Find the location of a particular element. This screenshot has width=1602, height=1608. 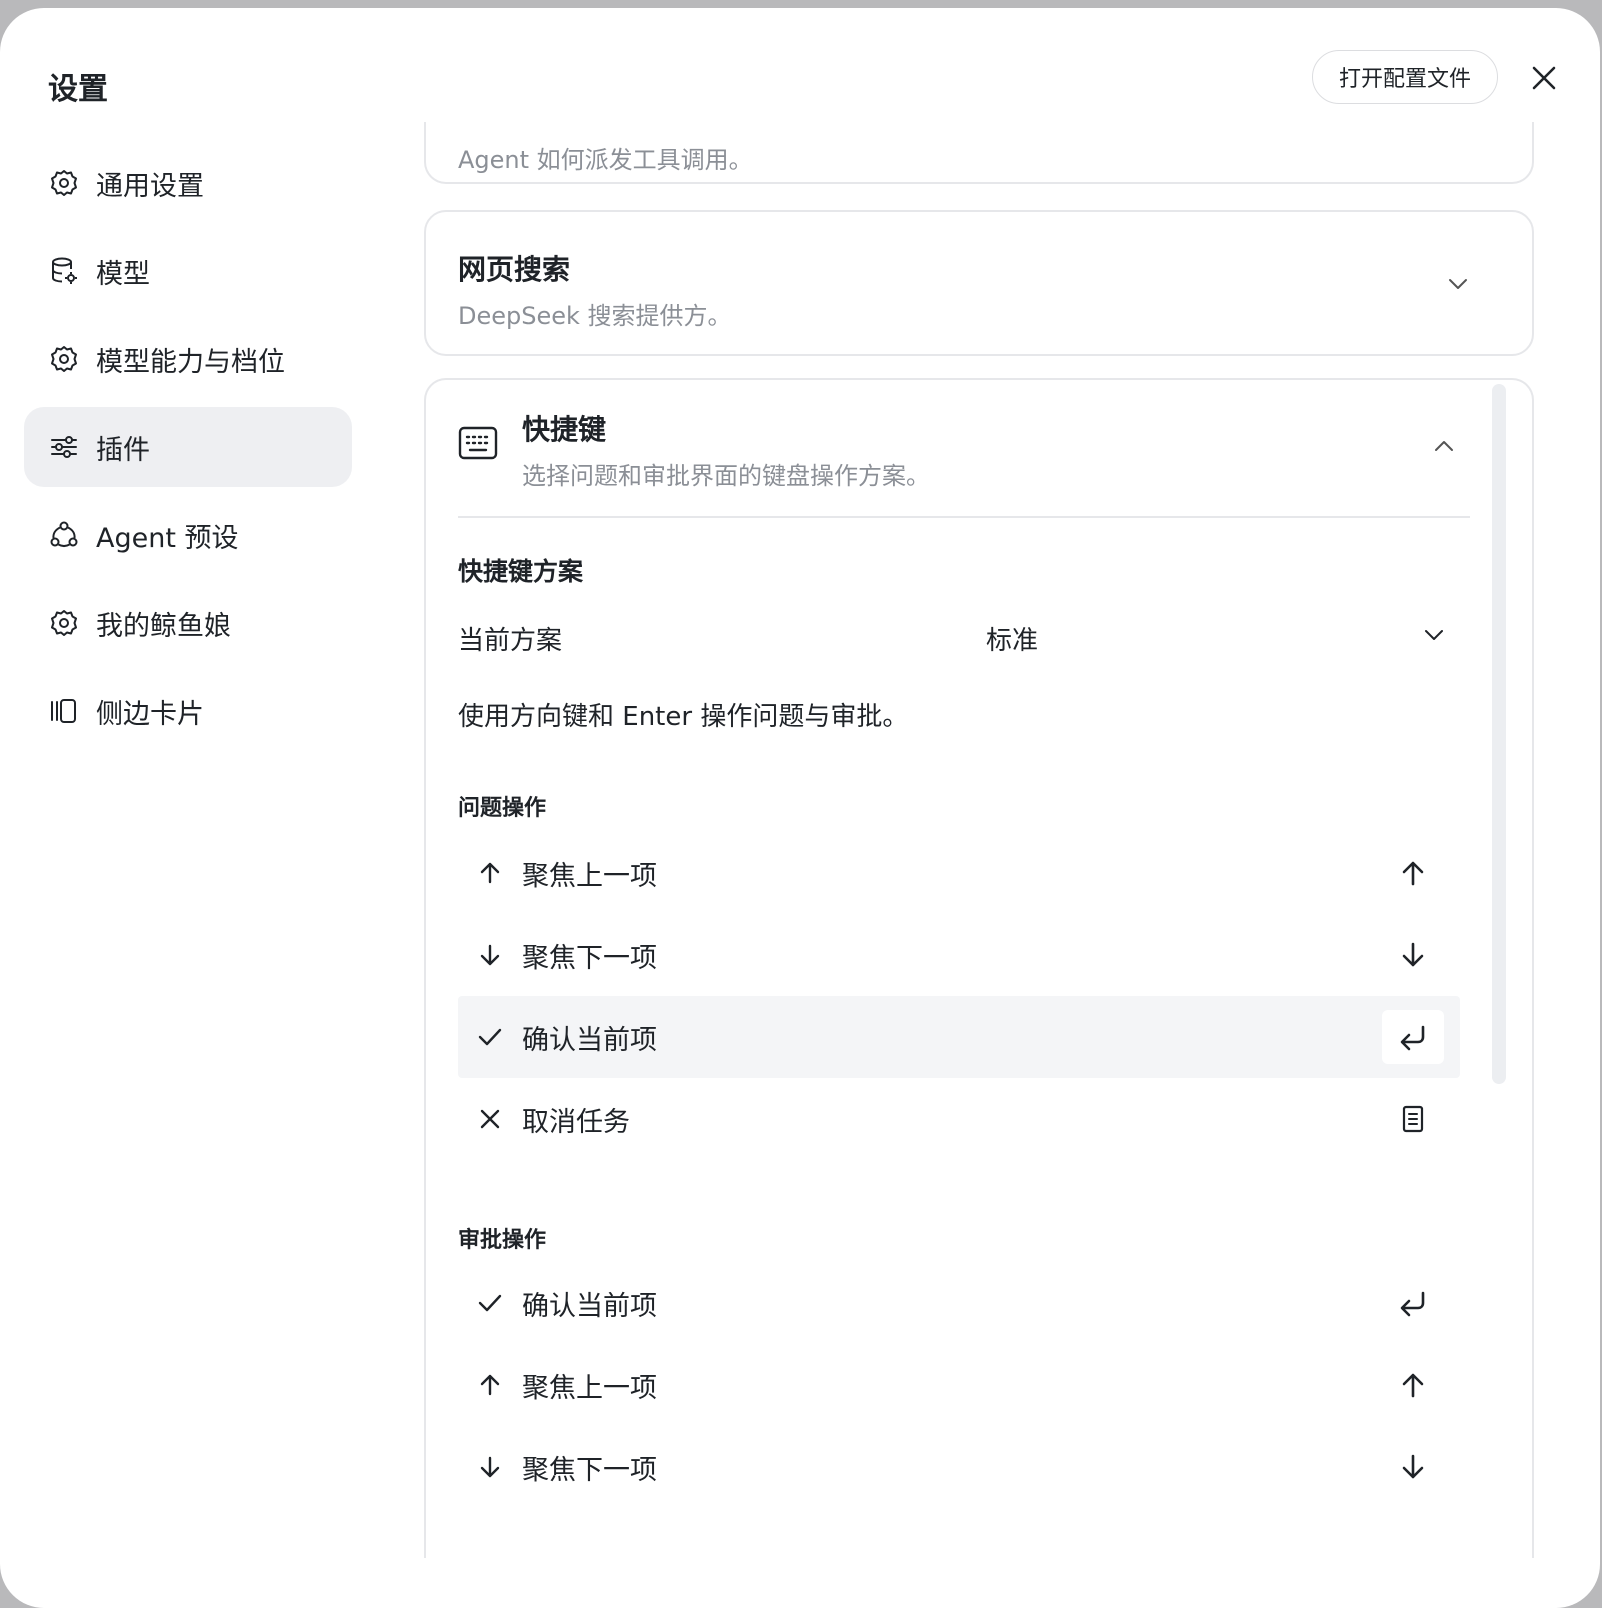

sidebar-item-label: 通用设置 is located at coordinates (150, 186).